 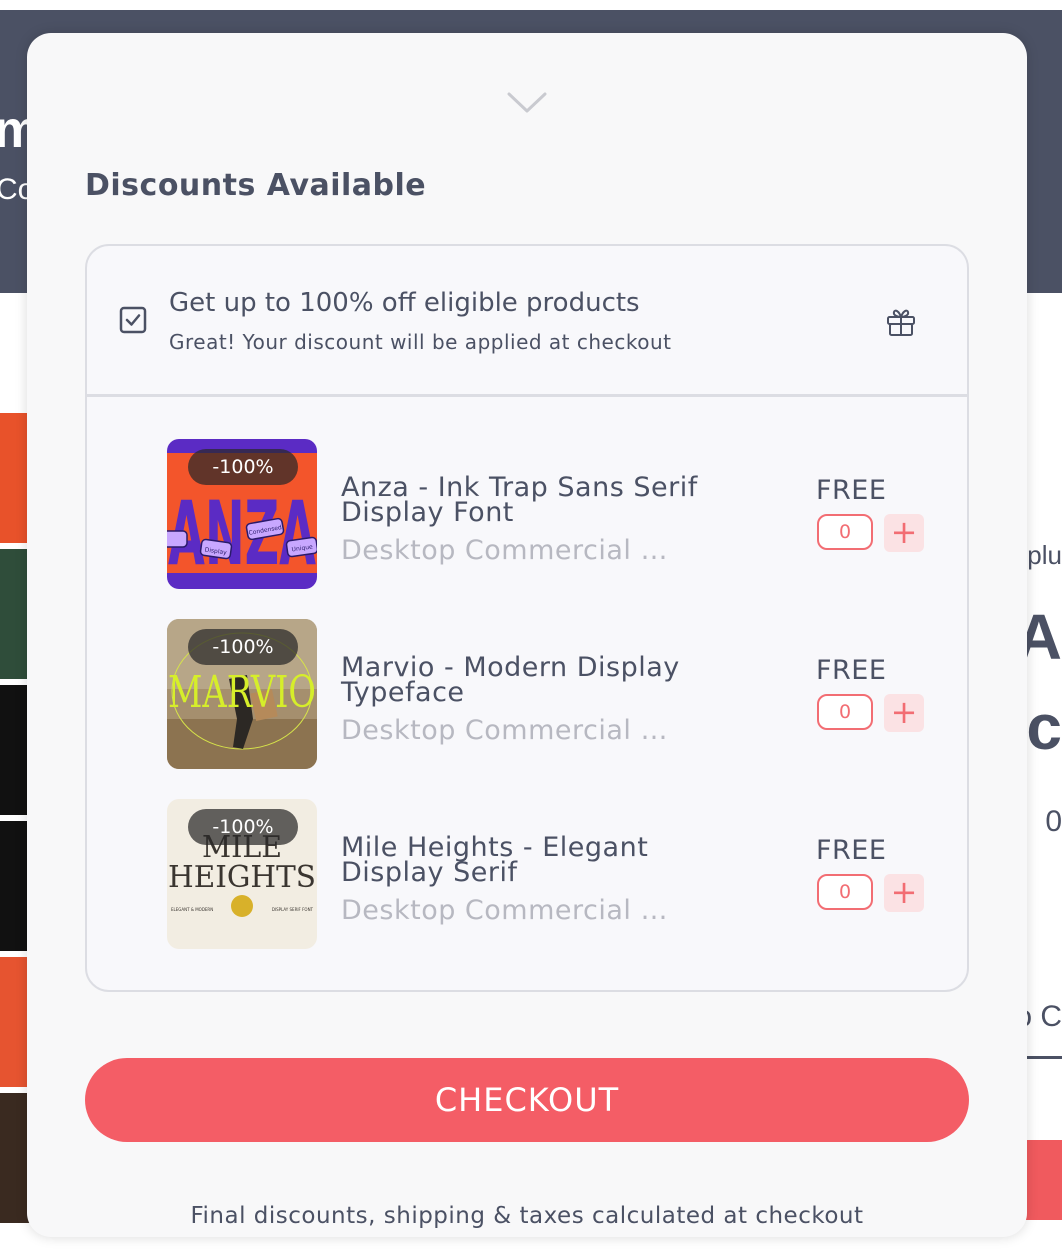 I want to click on checkout-button: CHECKOUT, so click(x=527, y=1100).